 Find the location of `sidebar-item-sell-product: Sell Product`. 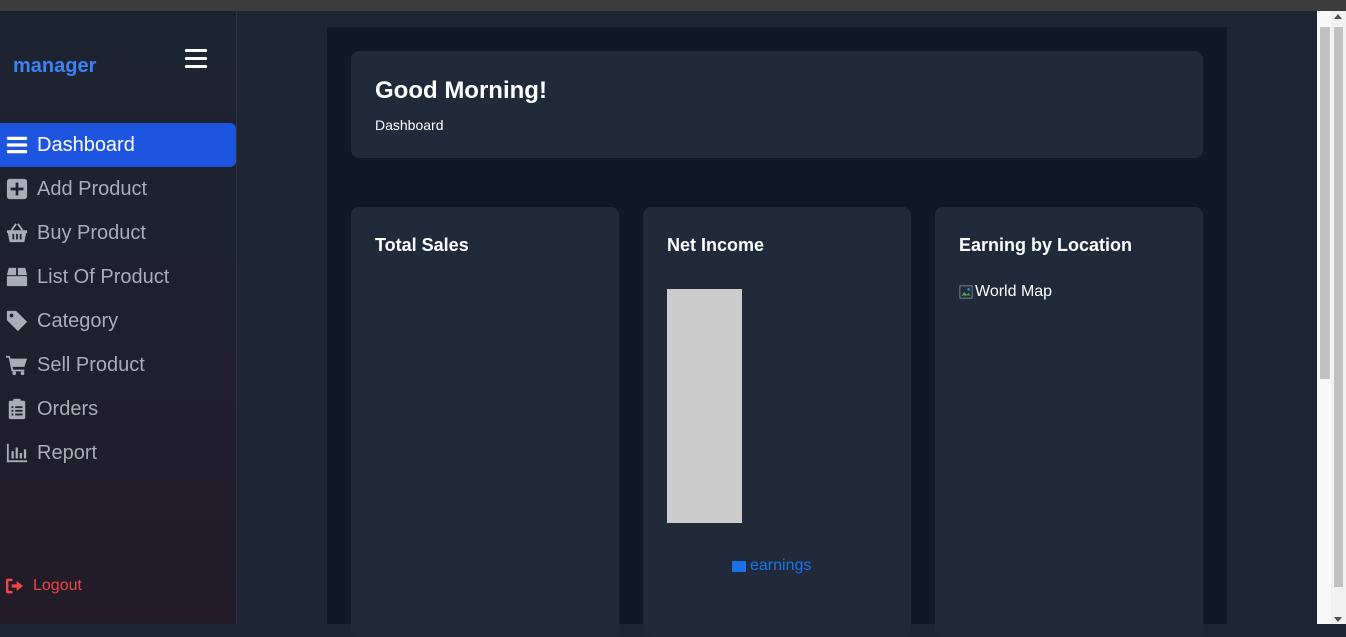

sidebar-item-sell-product: Sell Product is located at coordinates (118, 365).